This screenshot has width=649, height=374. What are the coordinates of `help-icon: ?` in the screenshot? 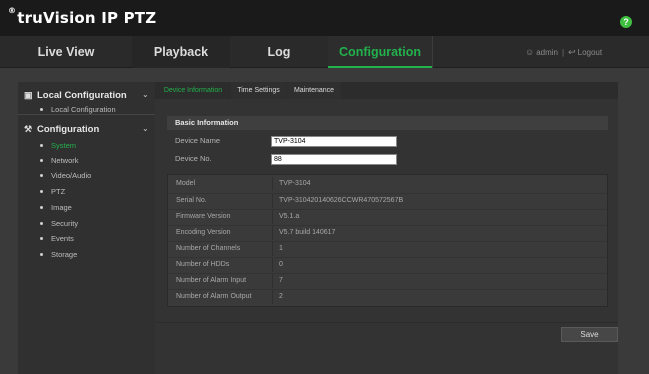 It's located at (626, 22).